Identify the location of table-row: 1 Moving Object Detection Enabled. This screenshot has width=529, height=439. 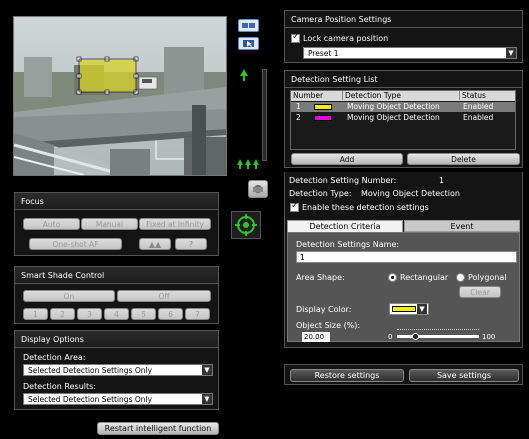
(403, 107).